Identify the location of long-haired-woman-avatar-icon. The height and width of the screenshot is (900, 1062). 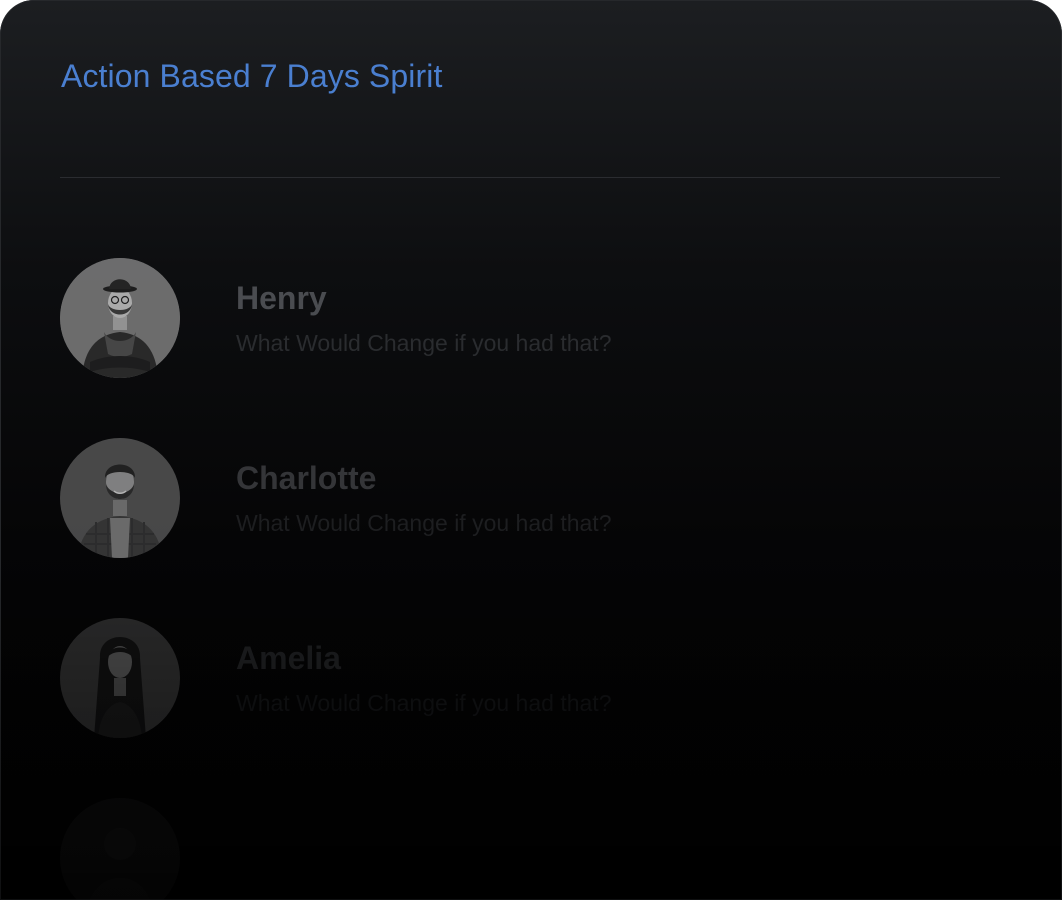
(120, 678).